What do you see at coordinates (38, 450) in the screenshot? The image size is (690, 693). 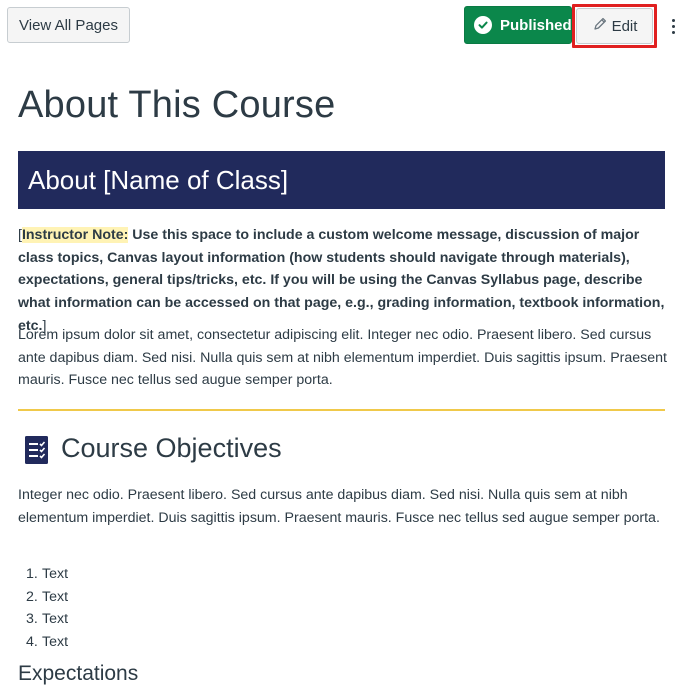 I see `checklist-icon` at bounding box center [38, 450].